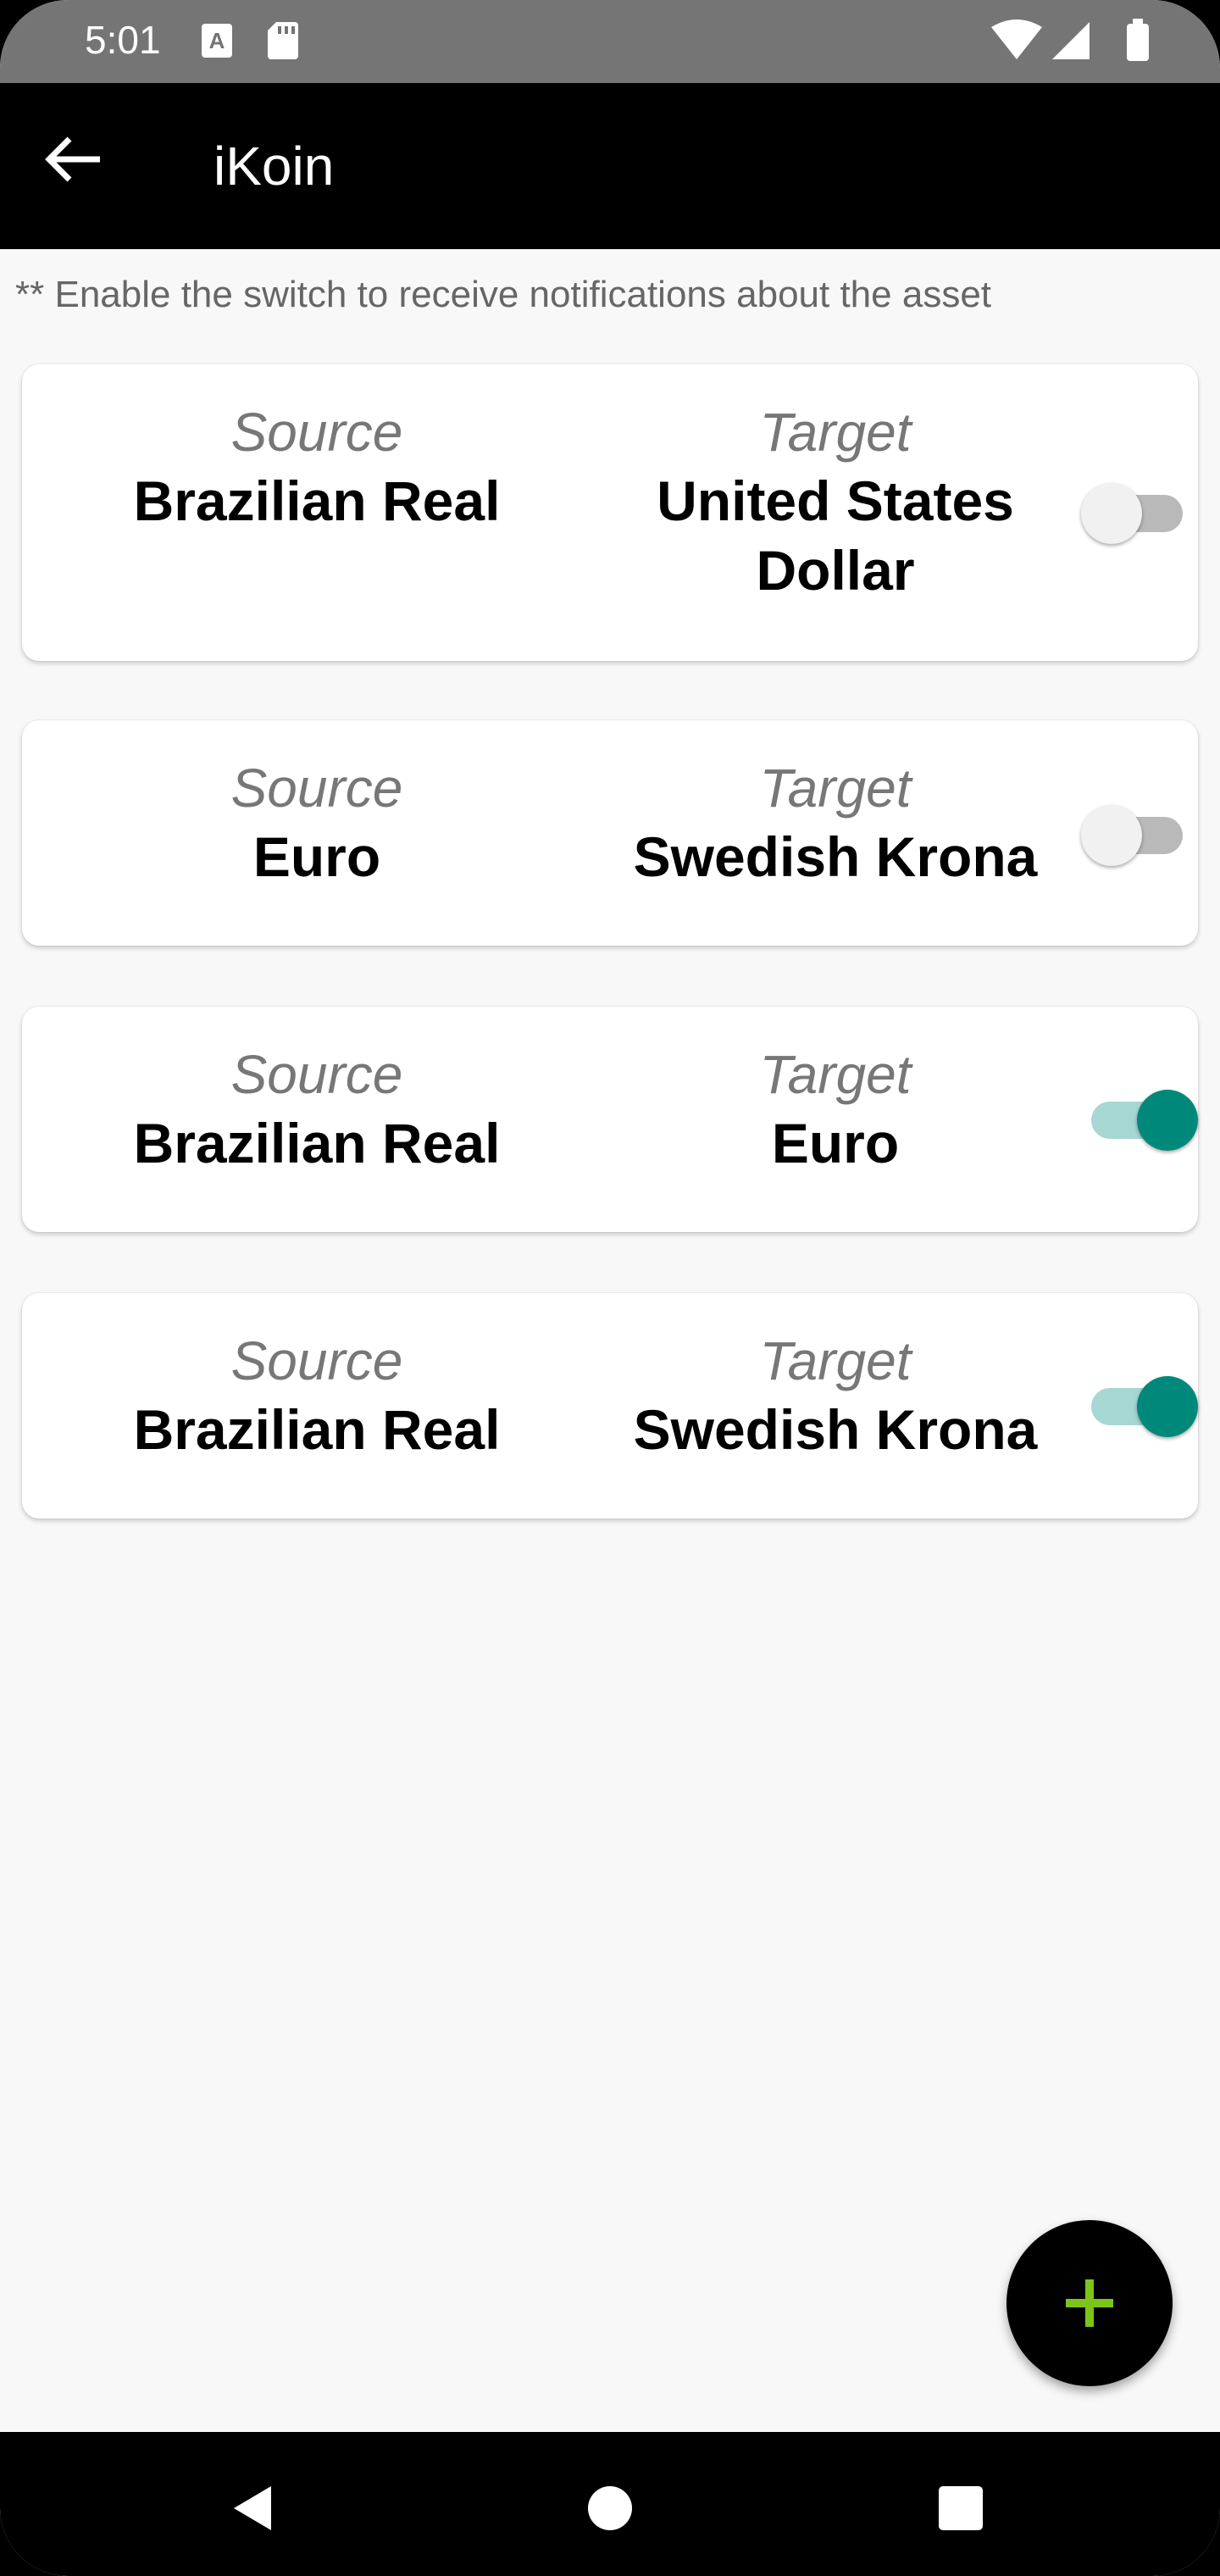 The height and width of the screenshot is (2576, 1220). I want to click on target-column: Target United States Dollar, so click(835, 501).